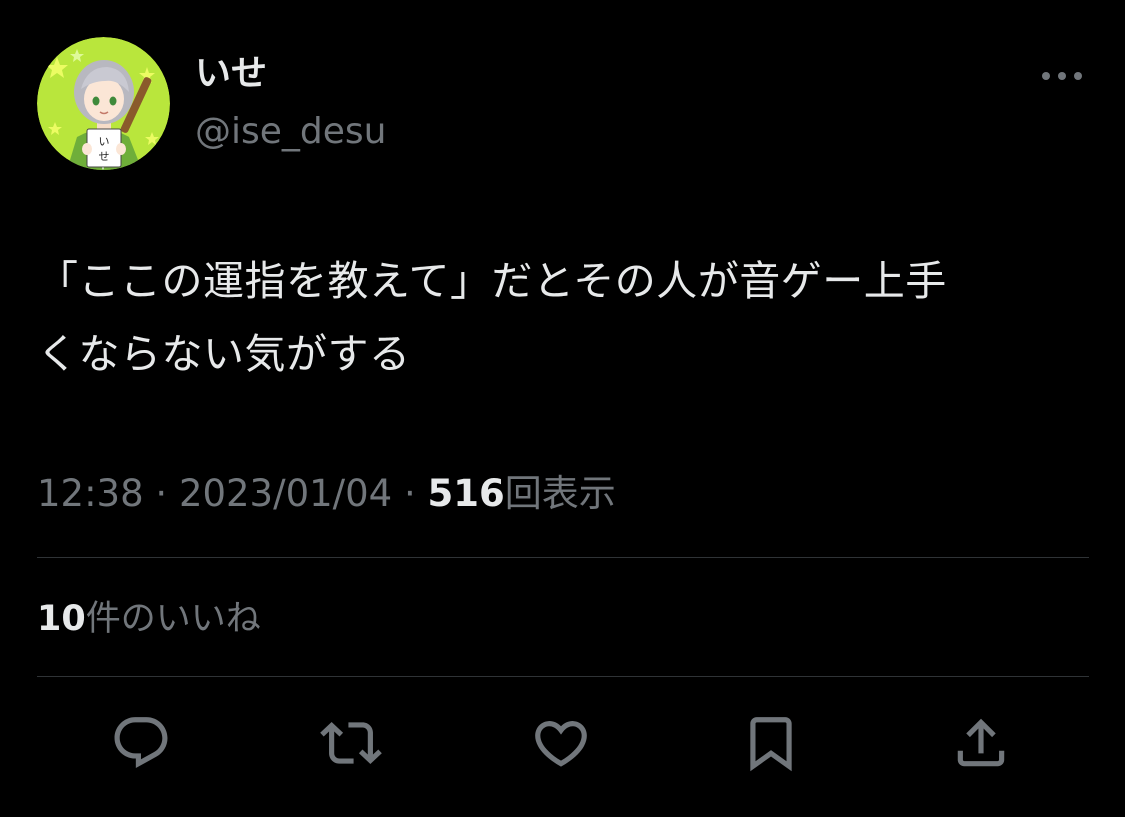 This screenshot has height=817, width=1125. What do you see at coordinates (290, 132) in the screenshot?
I see `user-handle: @ise_desu` at bounding box center [290, 132].